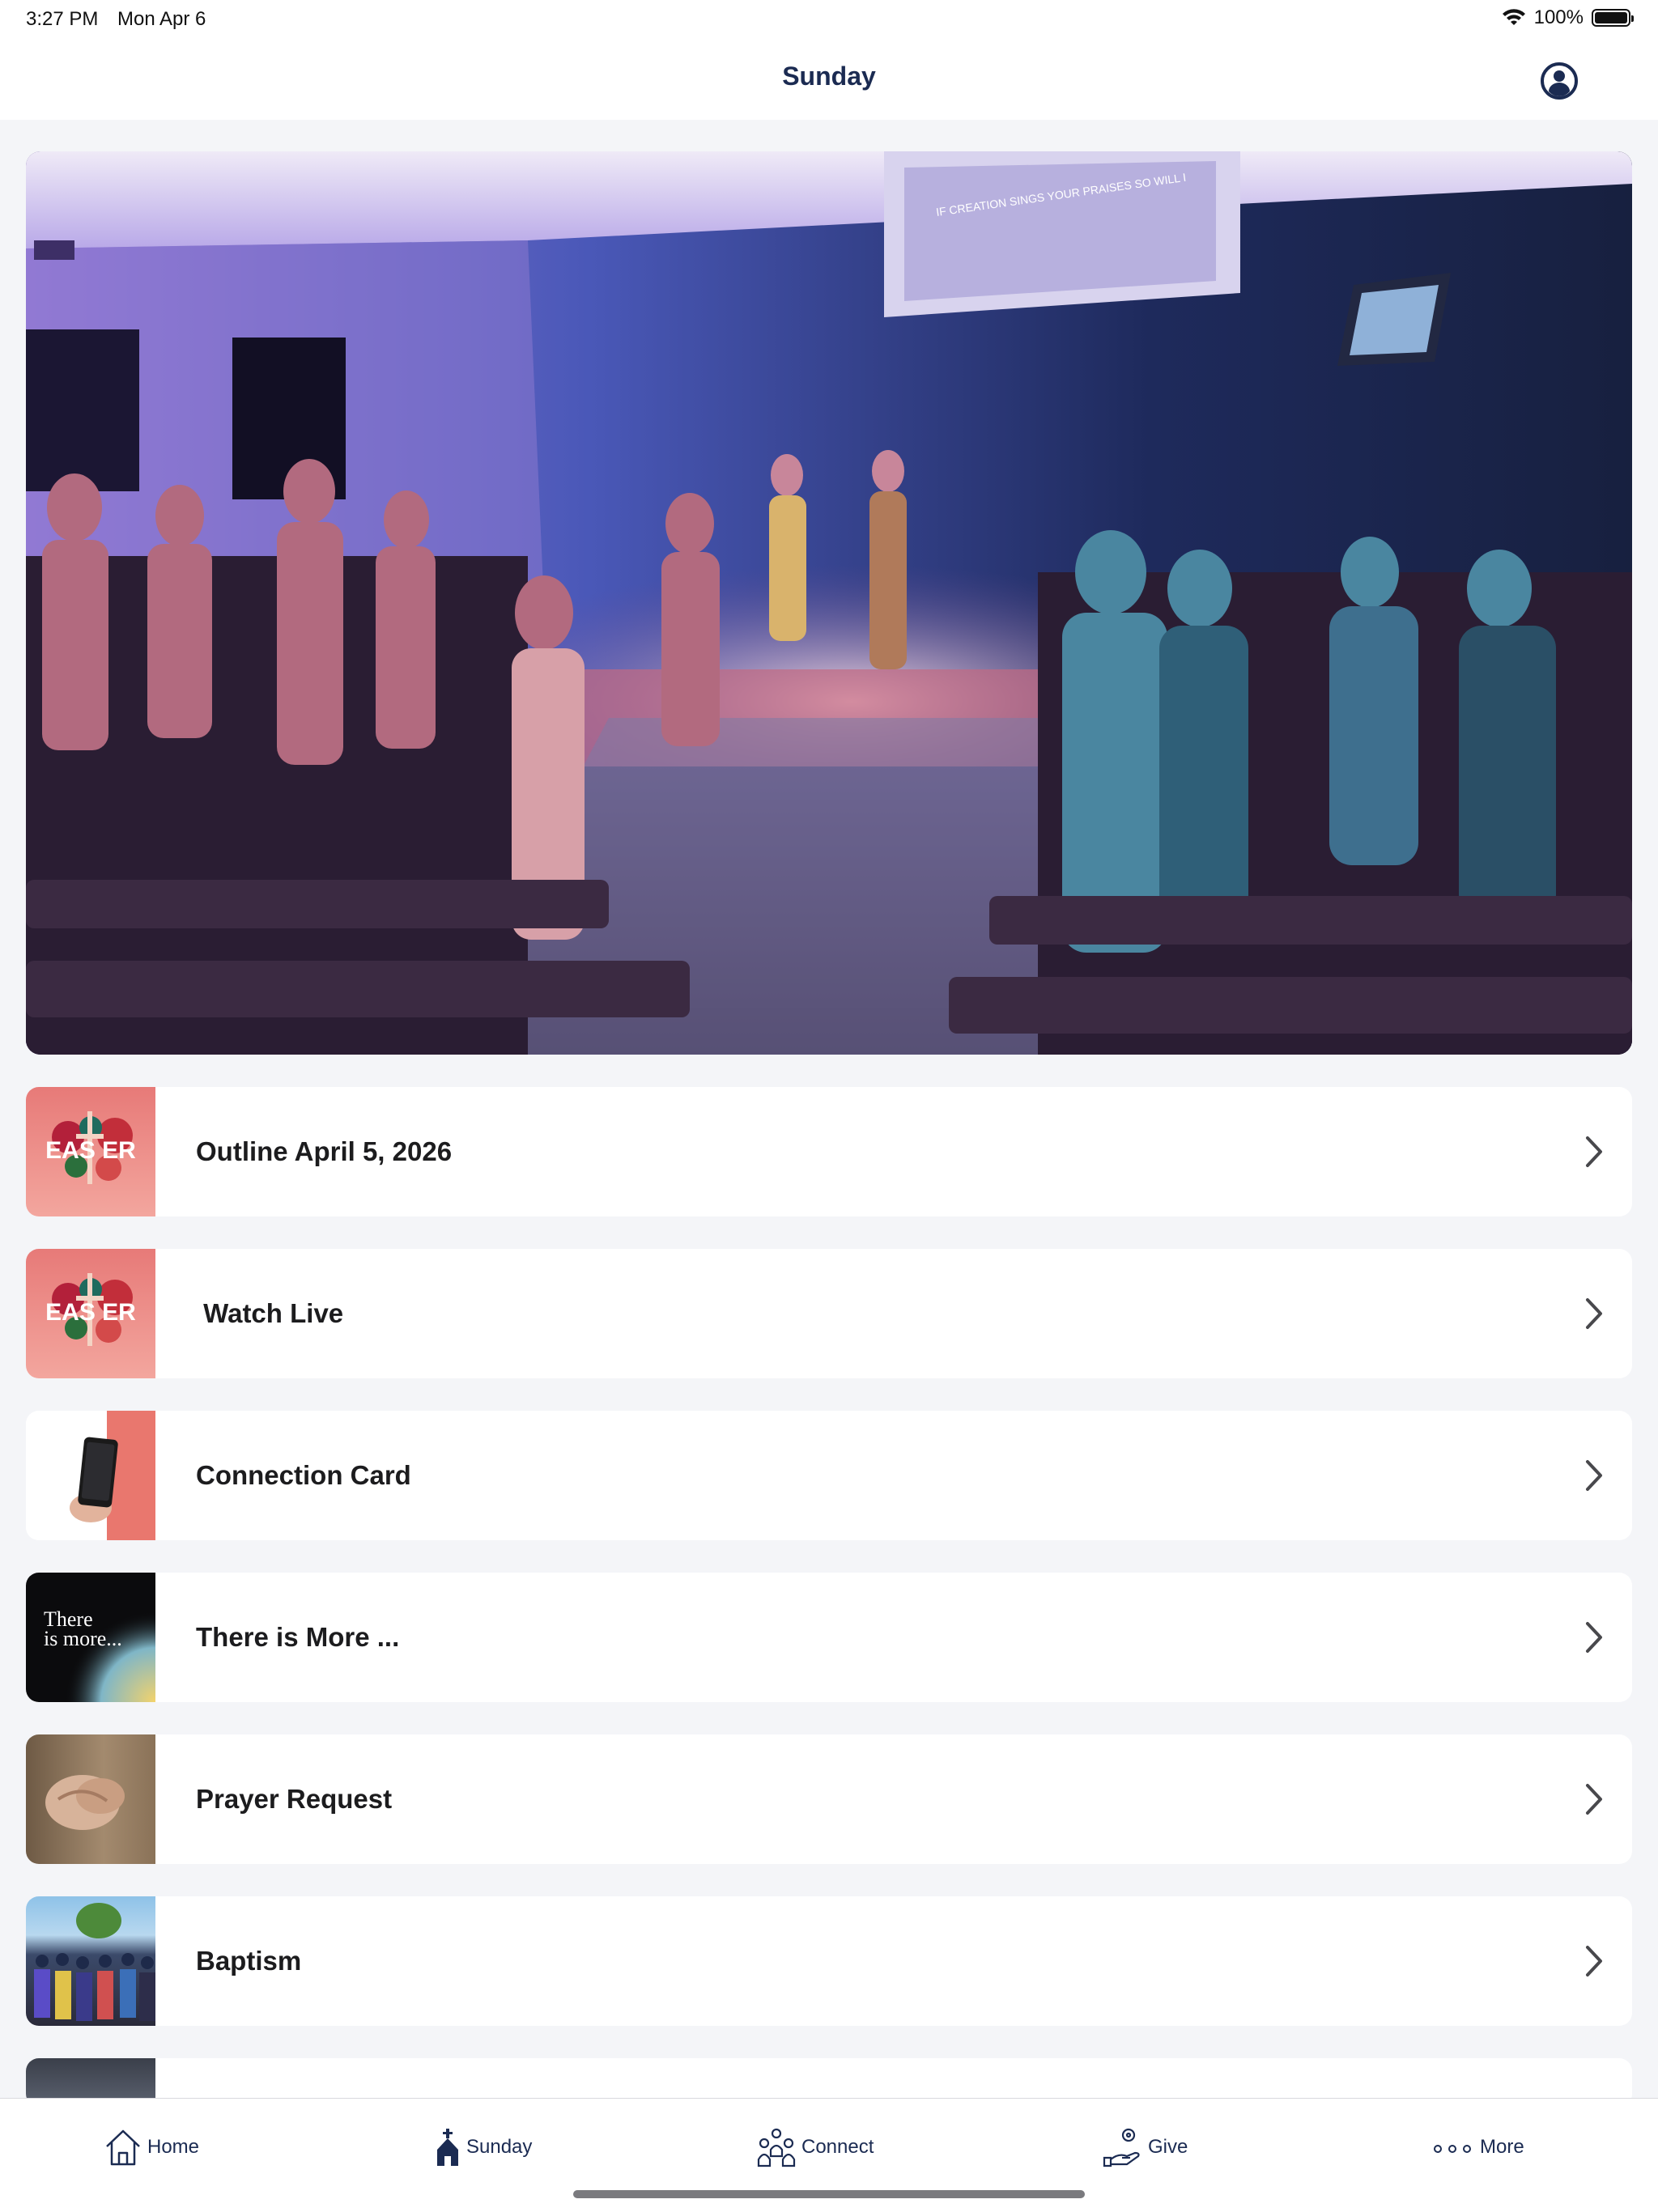 Image resolution: width=1658 pixels, height=2212 pixels. What do you see at coordinates (829, 1313) in the screenshot?
I see `list-item-watch-live: EAS ER Watch Live` at bounding box center [829, 1313].